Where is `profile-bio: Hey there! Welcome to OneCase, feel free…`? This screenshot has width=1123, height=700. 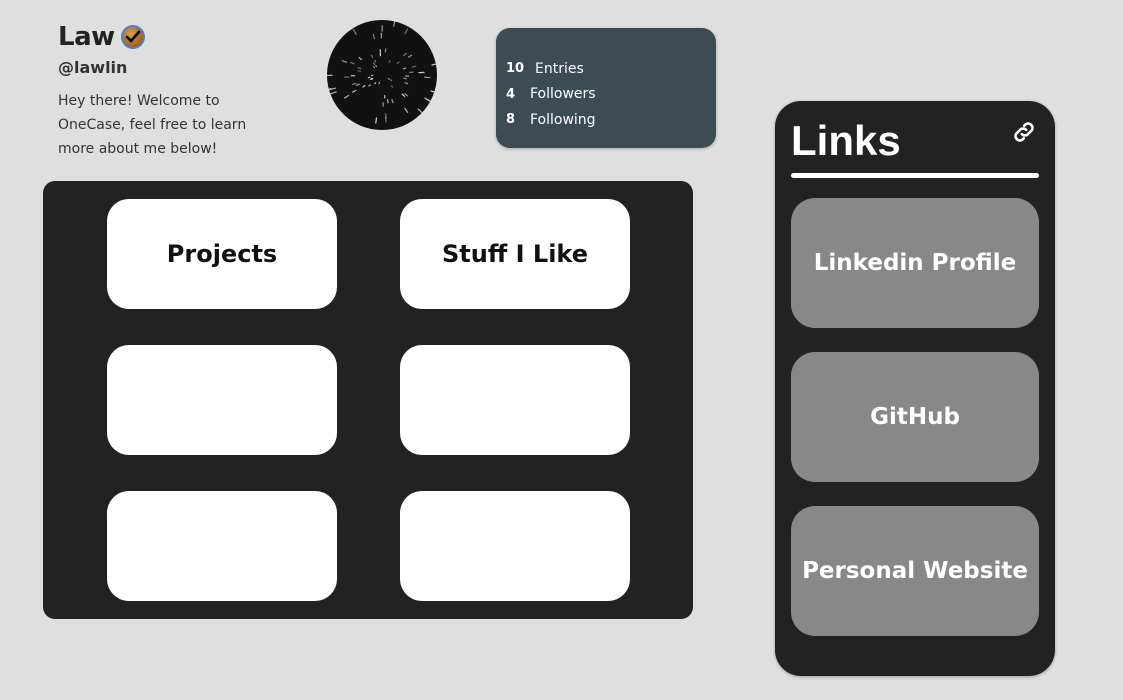
profile-bio: Hey there! Welcome to OneCase, feel free… is located at coordinates (152, 125).